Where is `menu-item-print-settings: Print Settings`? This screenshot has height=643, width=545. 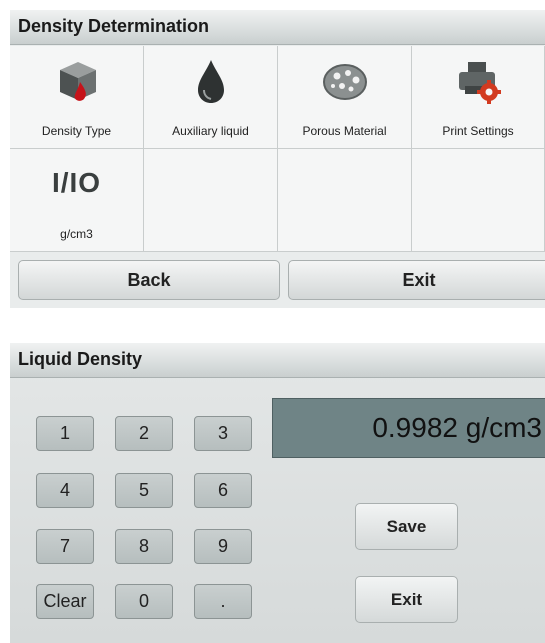
menu-item-print-settings: Print Settings is located at coordinates (478, 97).